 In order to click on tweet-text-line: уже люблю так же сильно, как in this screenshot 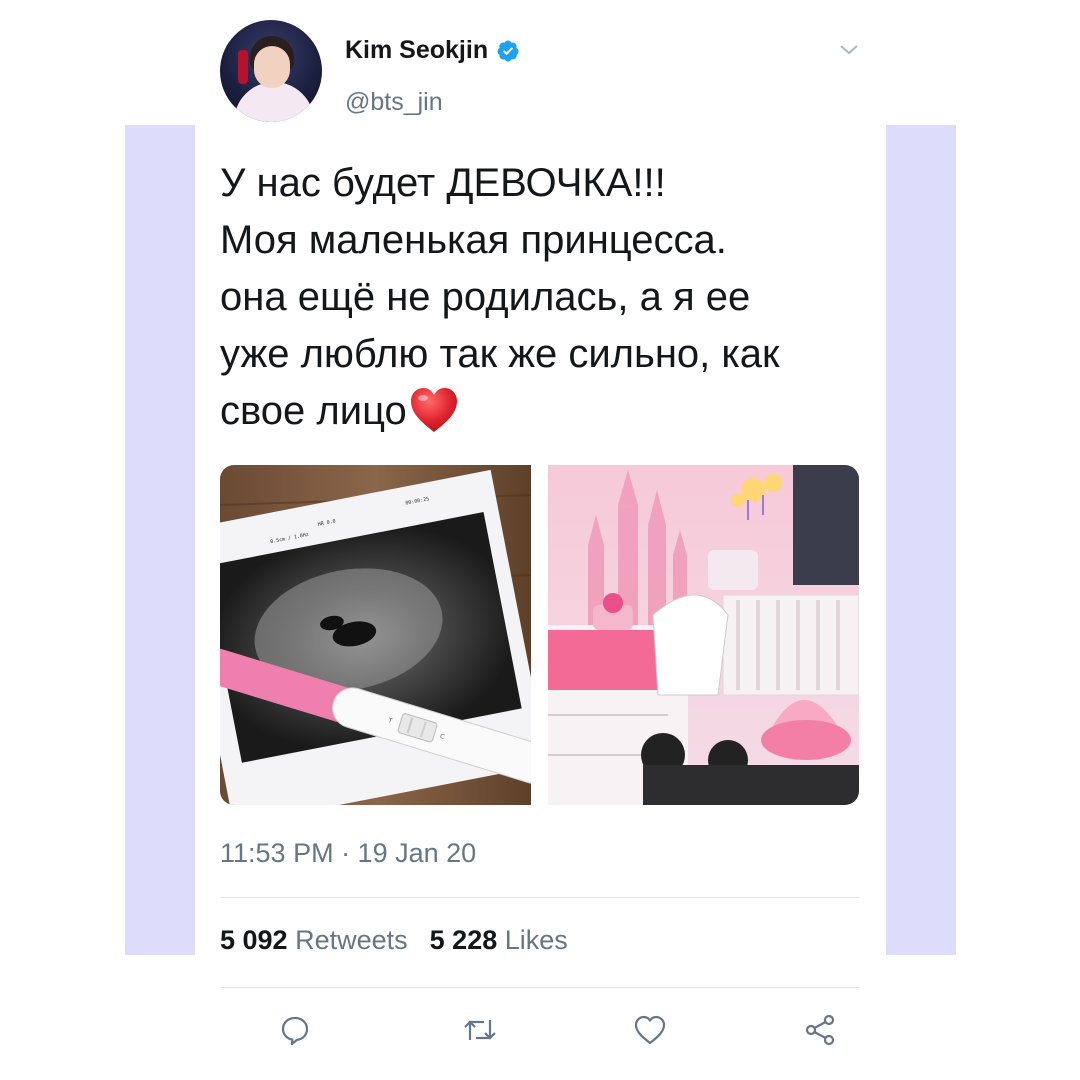, I will do `click(500, 354)`.